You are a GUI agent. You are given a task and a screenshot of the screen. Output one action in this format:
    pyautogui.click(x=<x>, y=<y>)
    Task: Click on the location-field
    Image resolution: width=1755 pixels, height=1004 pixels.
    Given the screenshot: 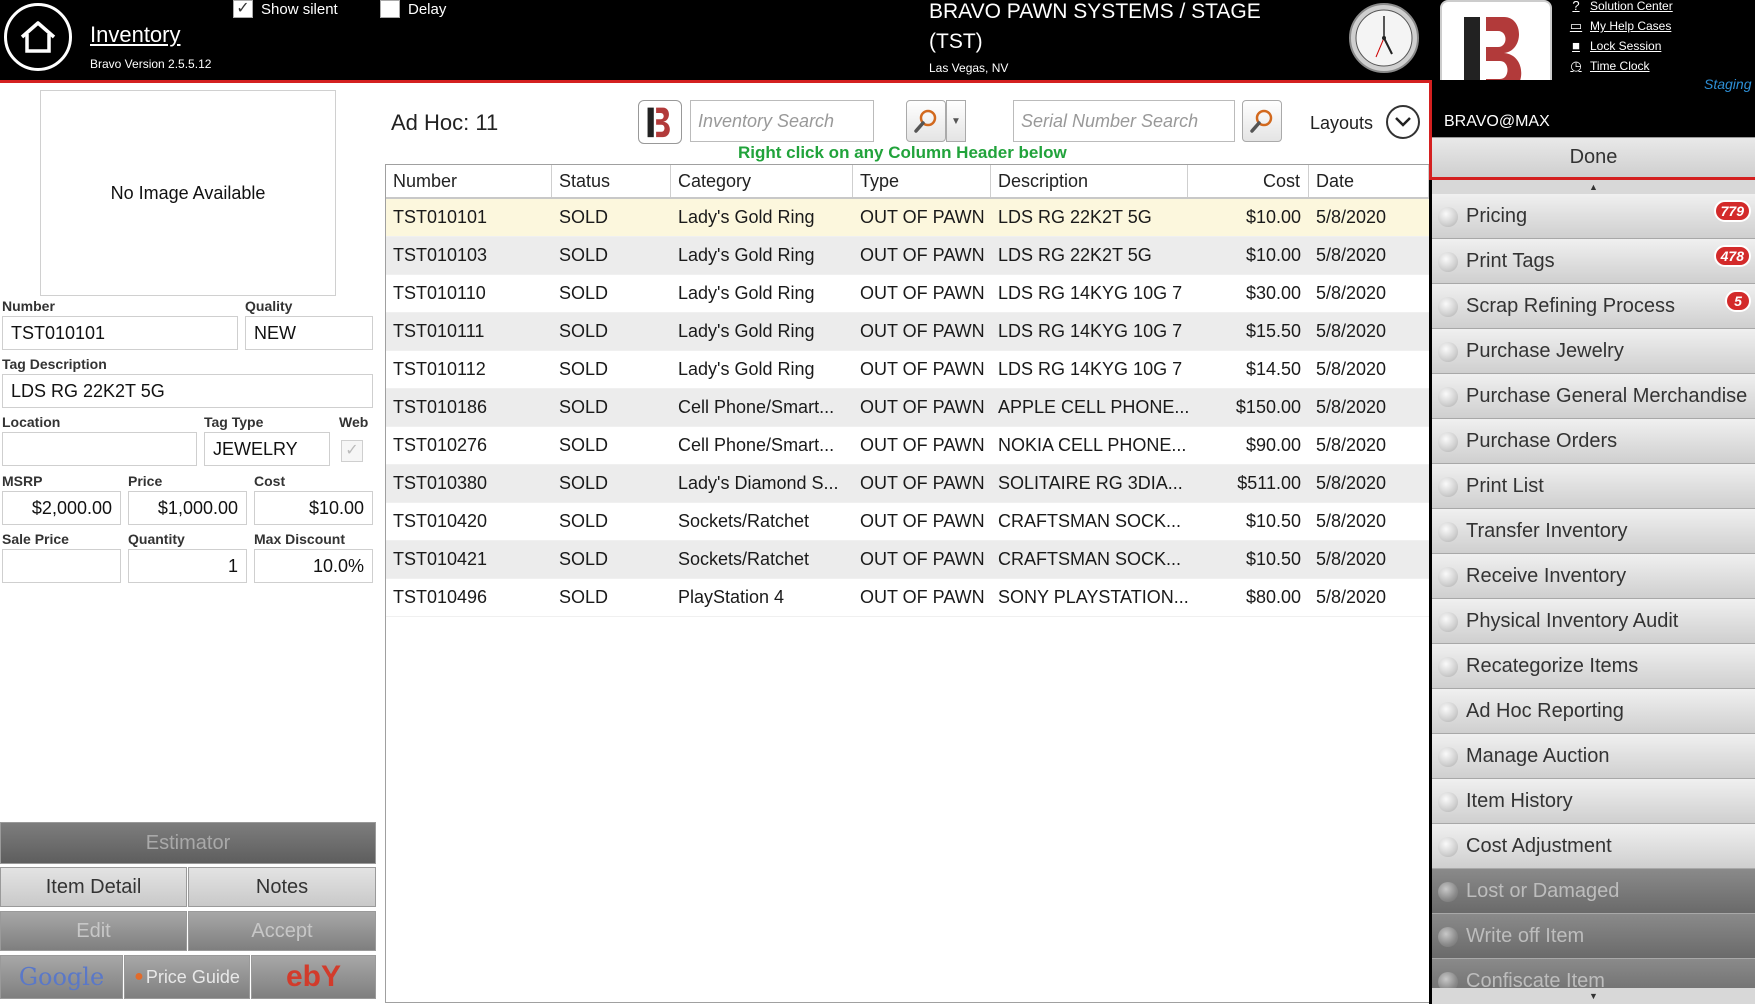 What is the action you would take?
    pyautogui.click(x=99, y=449)
    